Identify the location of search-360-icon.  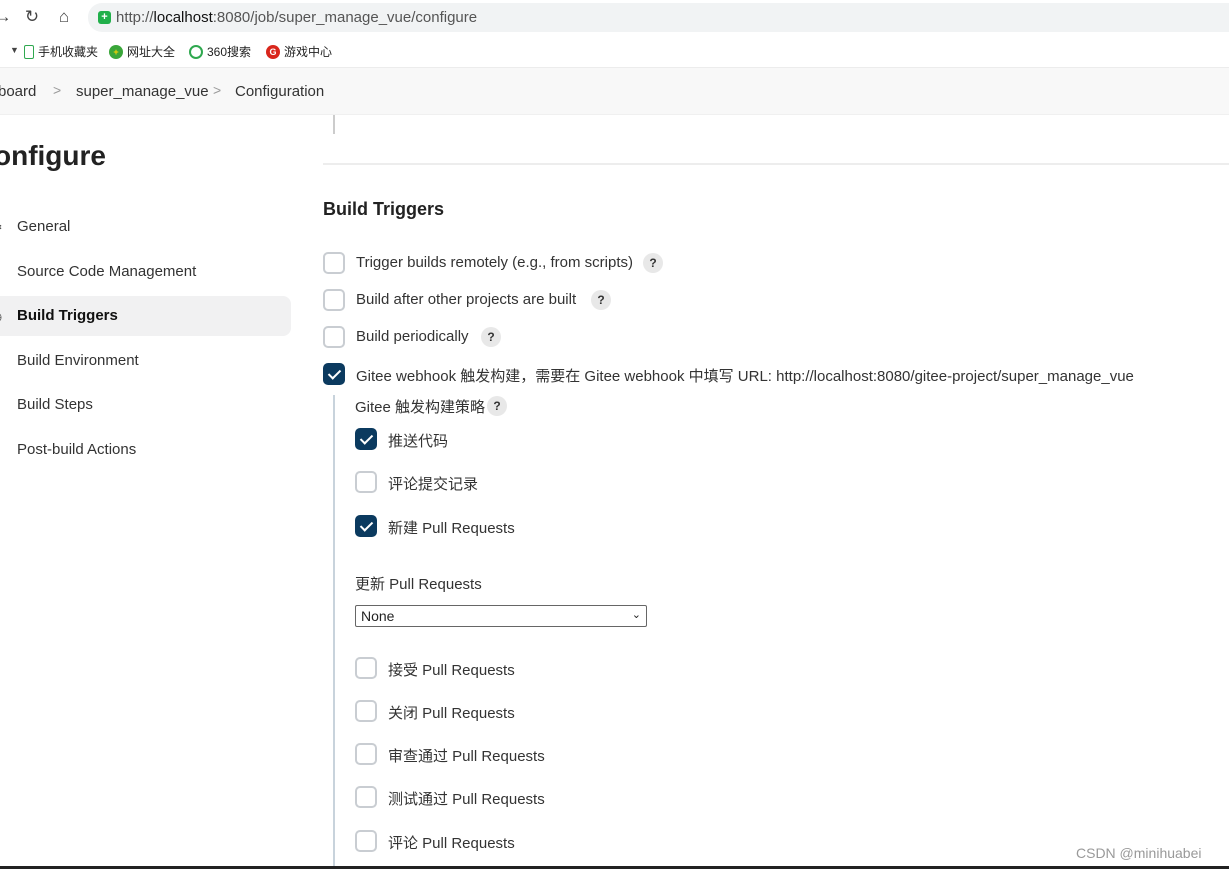
(196, 51).